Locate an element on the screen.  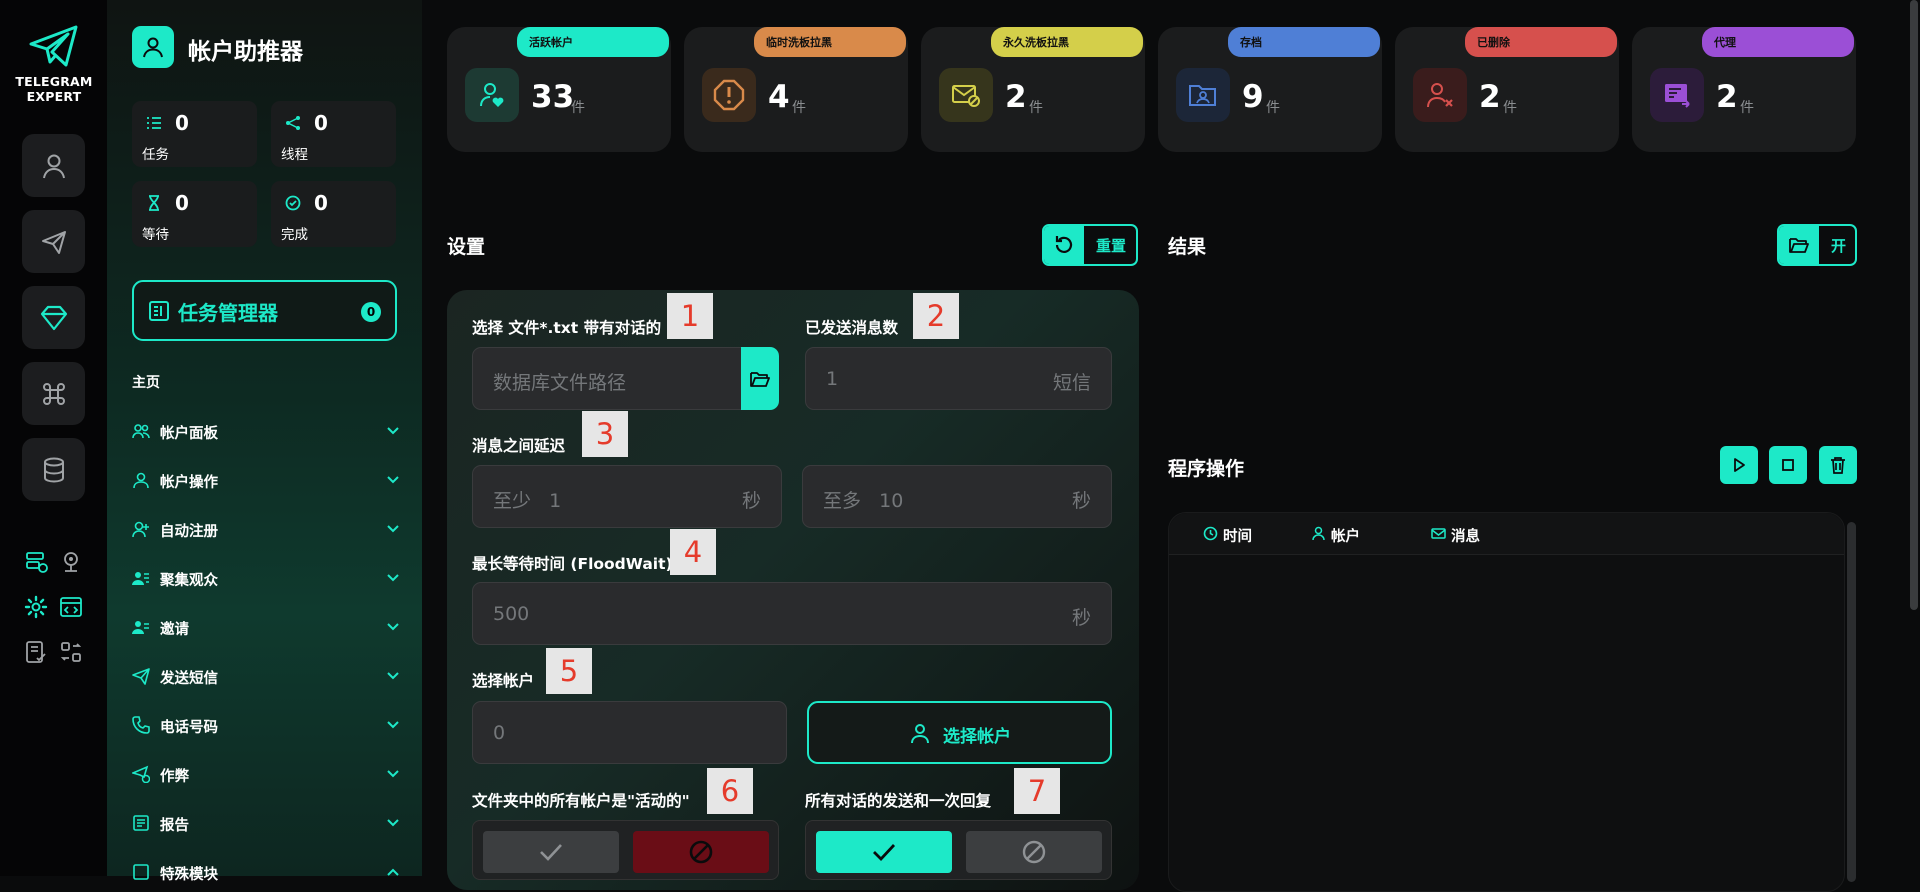
open-label: 开 is located at coordinates (1839, 246).